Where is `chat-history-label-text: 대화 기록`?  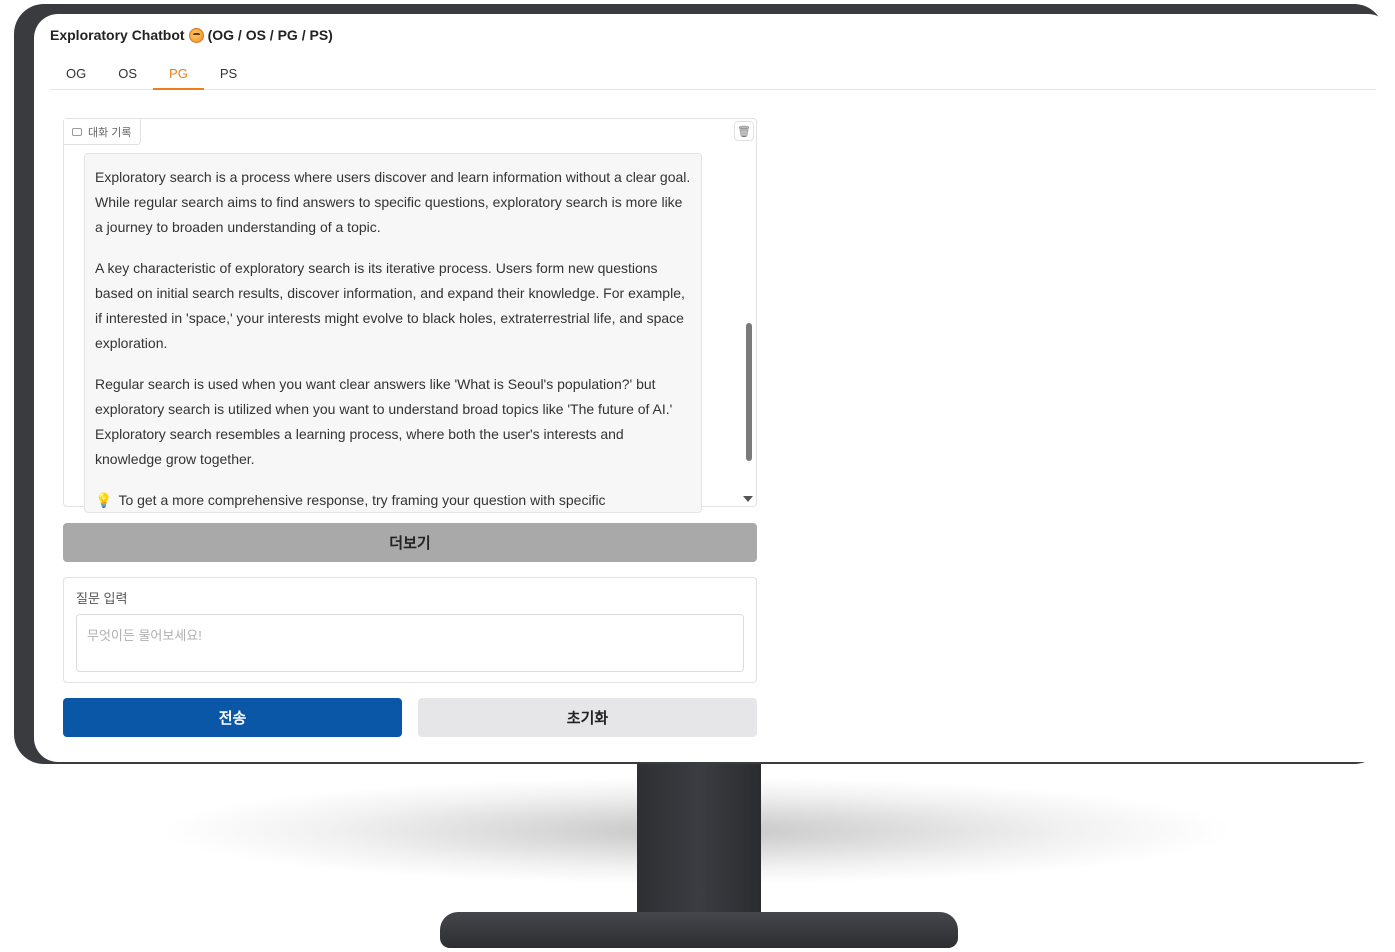
chat-history-label-text: 대화 기록 is located at coordinates (110, 132).